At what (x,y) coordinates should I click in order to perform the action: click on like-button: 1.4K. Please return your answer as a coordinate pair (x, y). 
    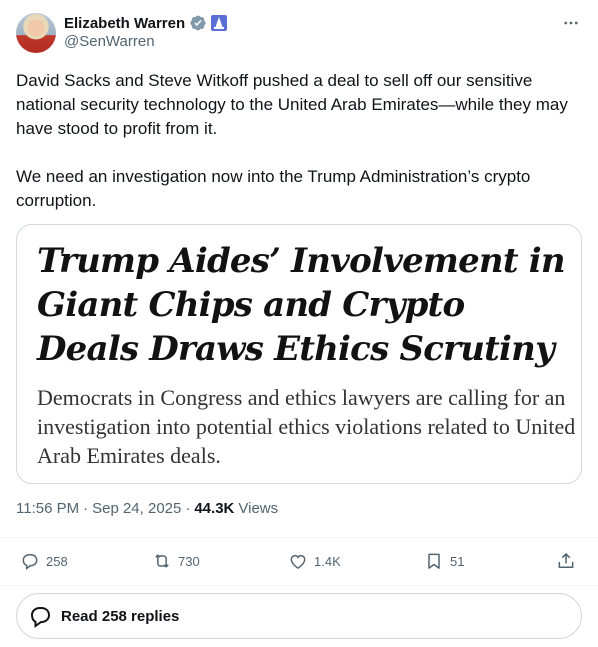
    Looking at the image, I should click on (314, 561).